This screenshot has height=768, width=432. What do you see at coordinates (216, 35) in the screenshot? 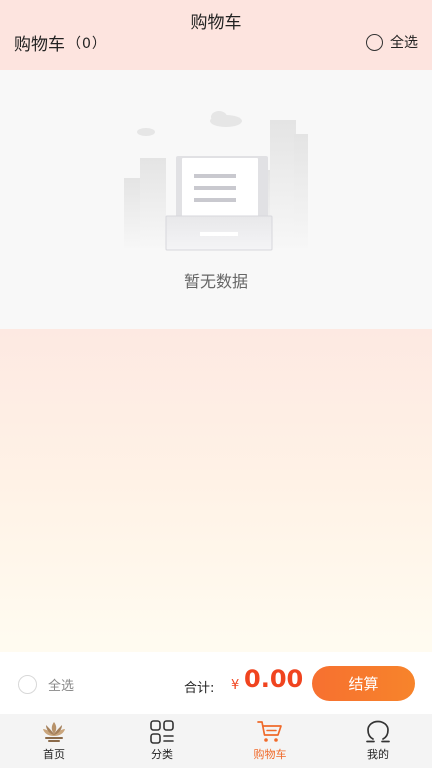
I see `header: 购物车 购物车 （0） 全选` at bounding box center [216, 35].